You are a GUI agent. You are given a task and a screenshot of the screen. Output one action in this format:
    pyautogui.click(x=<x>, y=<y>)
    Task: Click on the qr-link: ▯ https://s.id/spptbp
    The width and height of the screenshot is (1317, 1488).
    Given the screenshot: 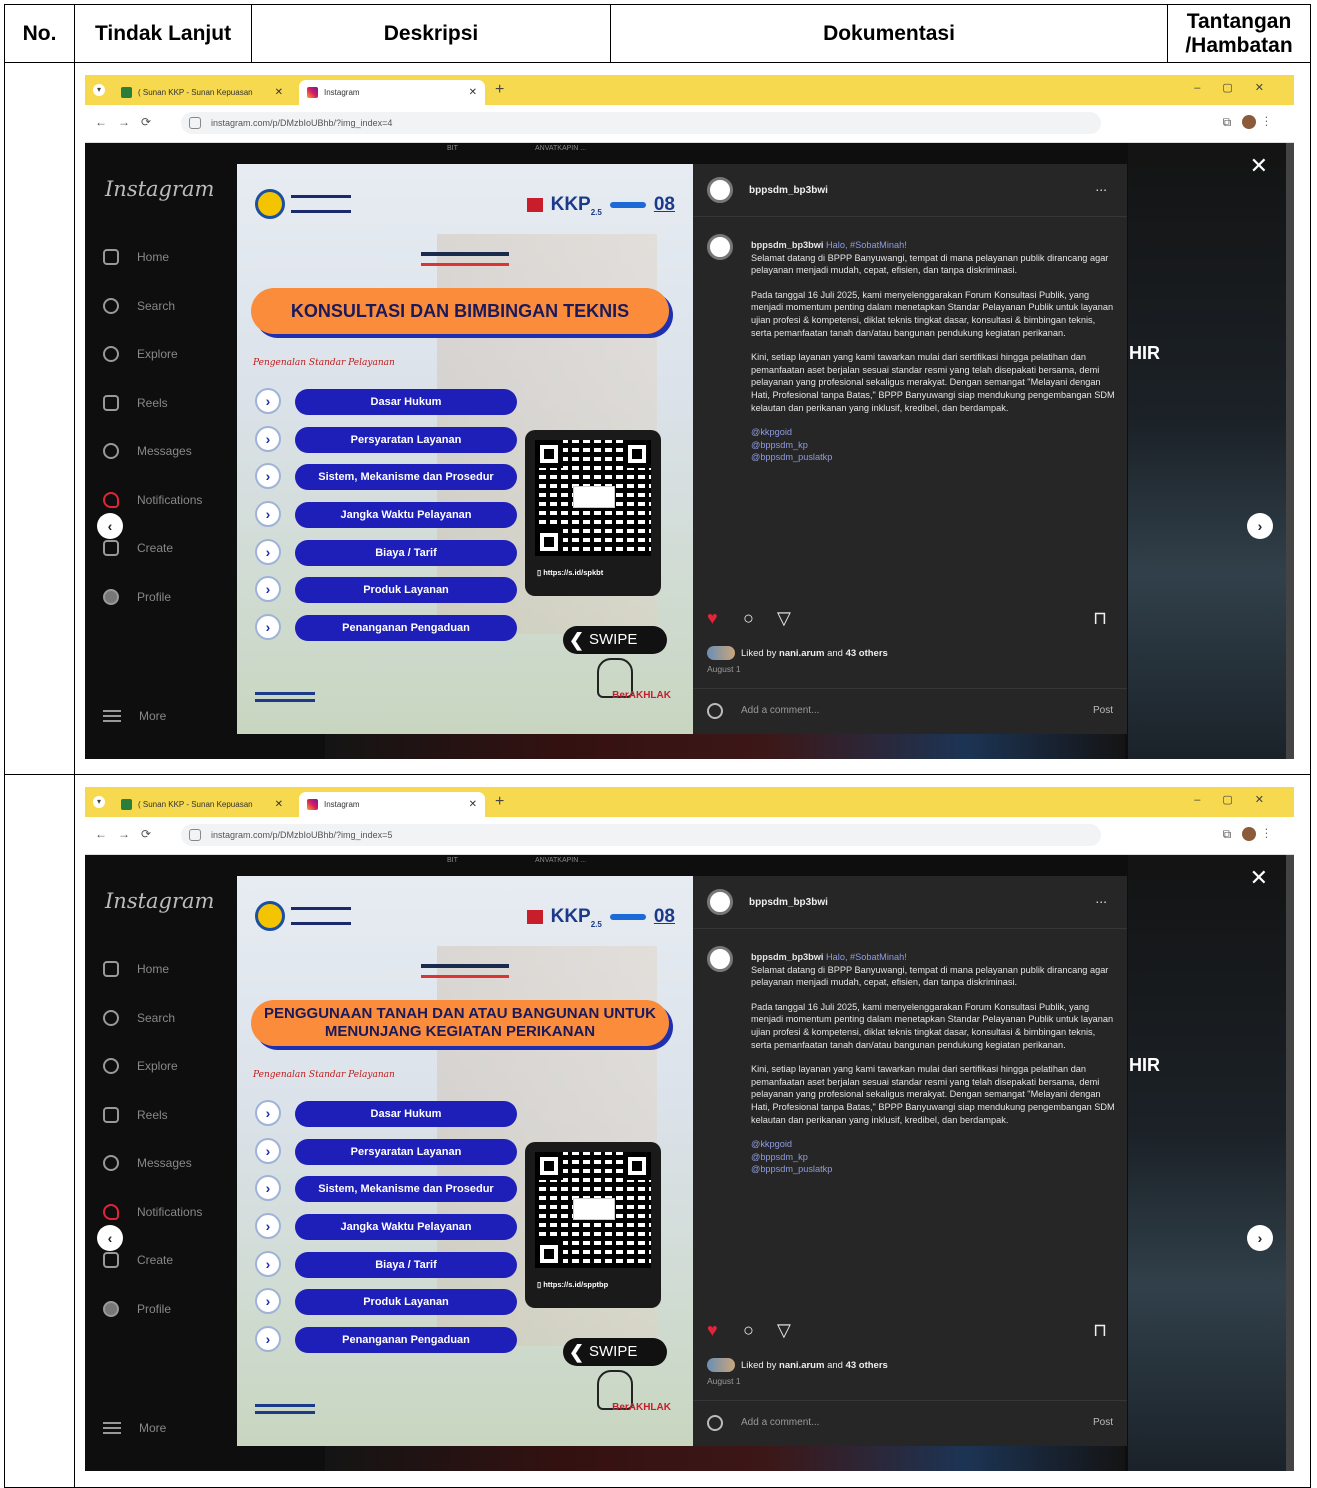 What is the action you would take?
    pyautogui.click(x=573, y=1284)
    